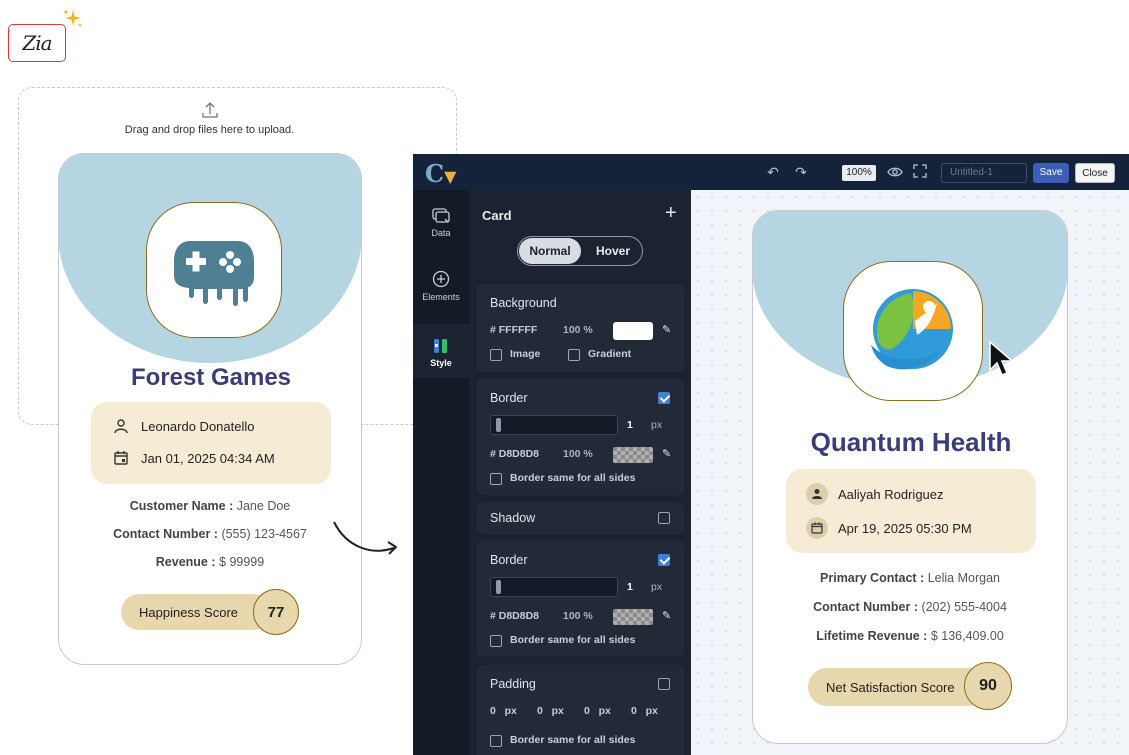 This screenshot has height=755, width=1129. I want to click on preview-eye-icon, so click(895, 172).